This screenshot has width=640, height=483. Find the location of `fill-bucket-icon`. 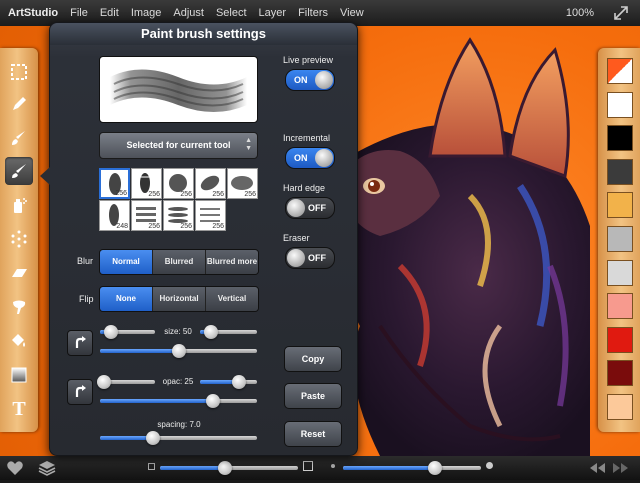

fill-bucket-icon is located at coordinates (18, 340).